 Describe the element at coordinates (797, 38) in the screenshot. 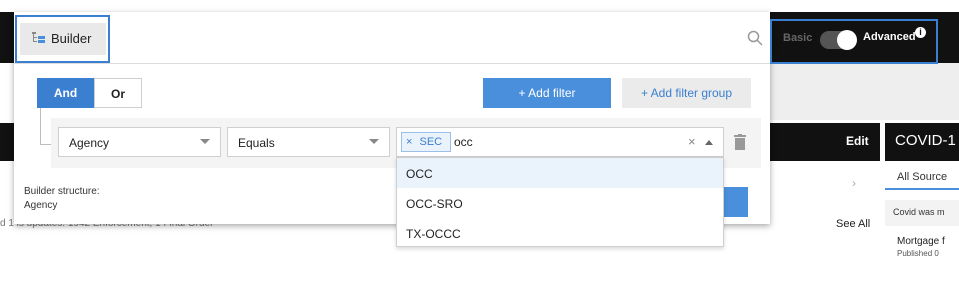

I see `mode-basic-label: Basic` at that location.